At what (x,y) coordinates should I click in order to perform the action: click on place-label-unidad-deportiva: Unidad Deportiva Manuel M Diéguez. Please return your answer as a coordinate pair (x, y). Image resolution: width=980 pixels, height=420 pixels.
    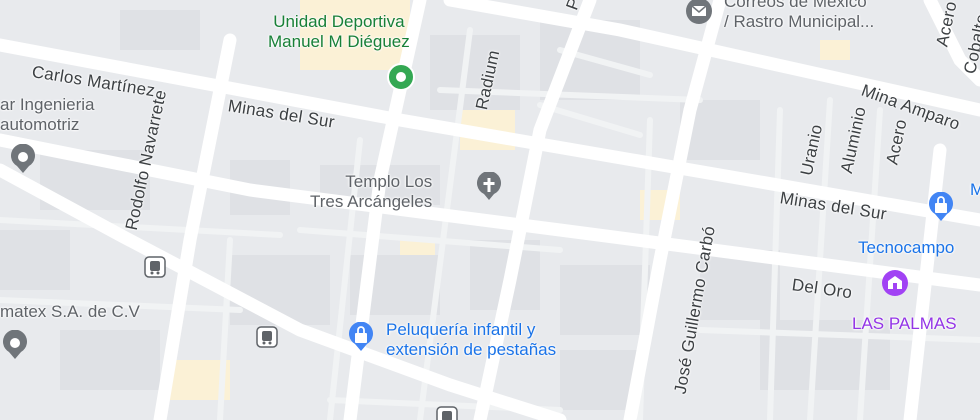
    Looking at the image, I should click on (339, 32).